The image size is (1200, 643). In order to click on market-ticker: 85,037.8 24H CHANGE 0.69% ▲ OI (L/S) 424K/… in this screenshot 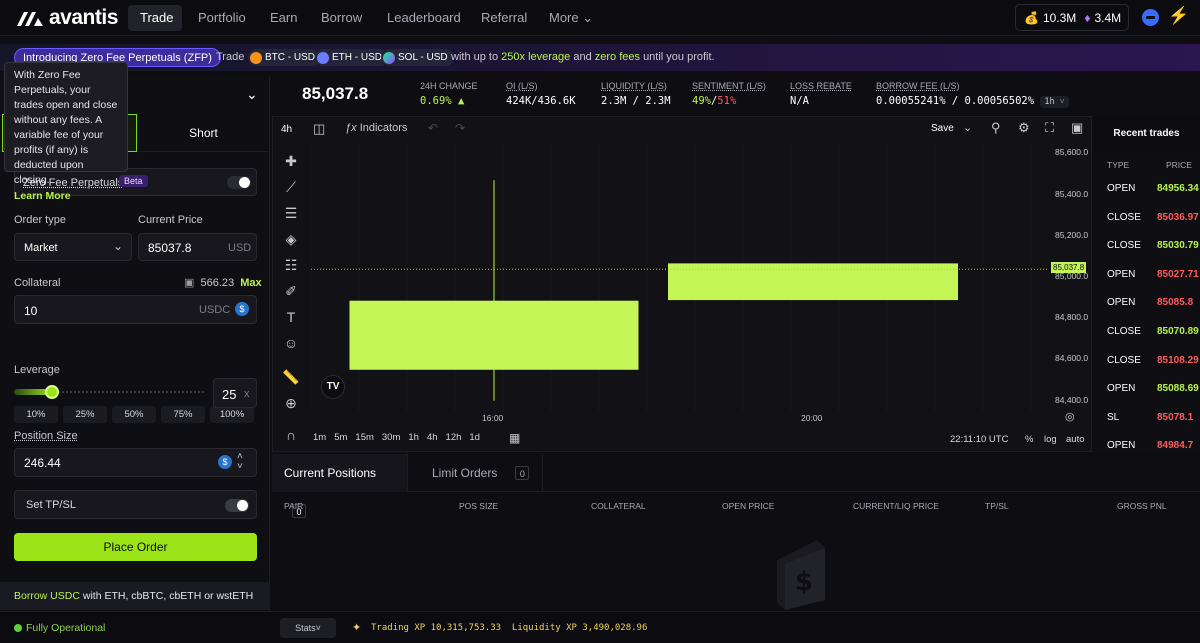, I will do `click(736, 95)`.